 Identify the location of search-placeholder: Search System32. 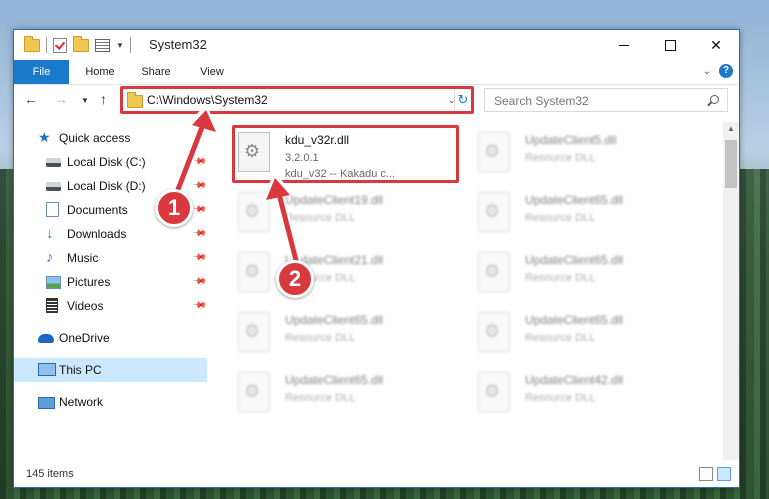
(541, 101).